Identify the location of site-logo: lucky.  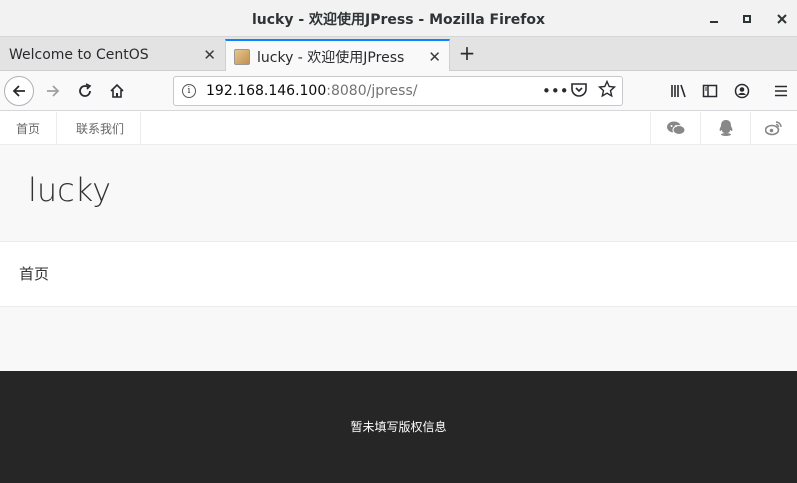
(69, 190).